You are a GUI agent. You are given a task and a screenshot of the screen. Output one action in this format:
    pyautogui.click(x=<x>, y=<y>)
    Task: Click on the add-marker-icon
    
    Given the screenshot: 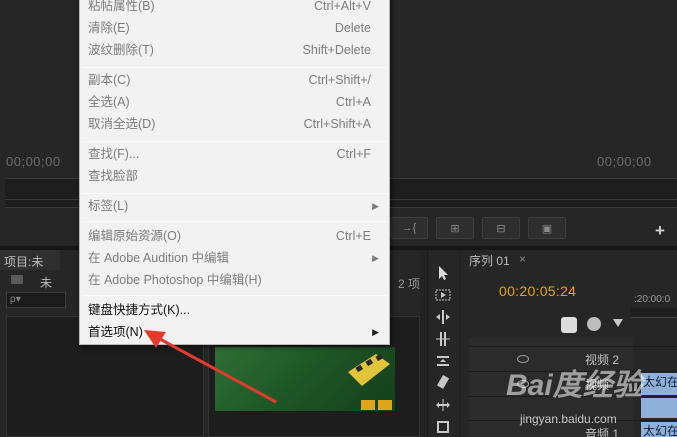 What is the action you would take?
    pyautogui.click(x=618, y=323)
    